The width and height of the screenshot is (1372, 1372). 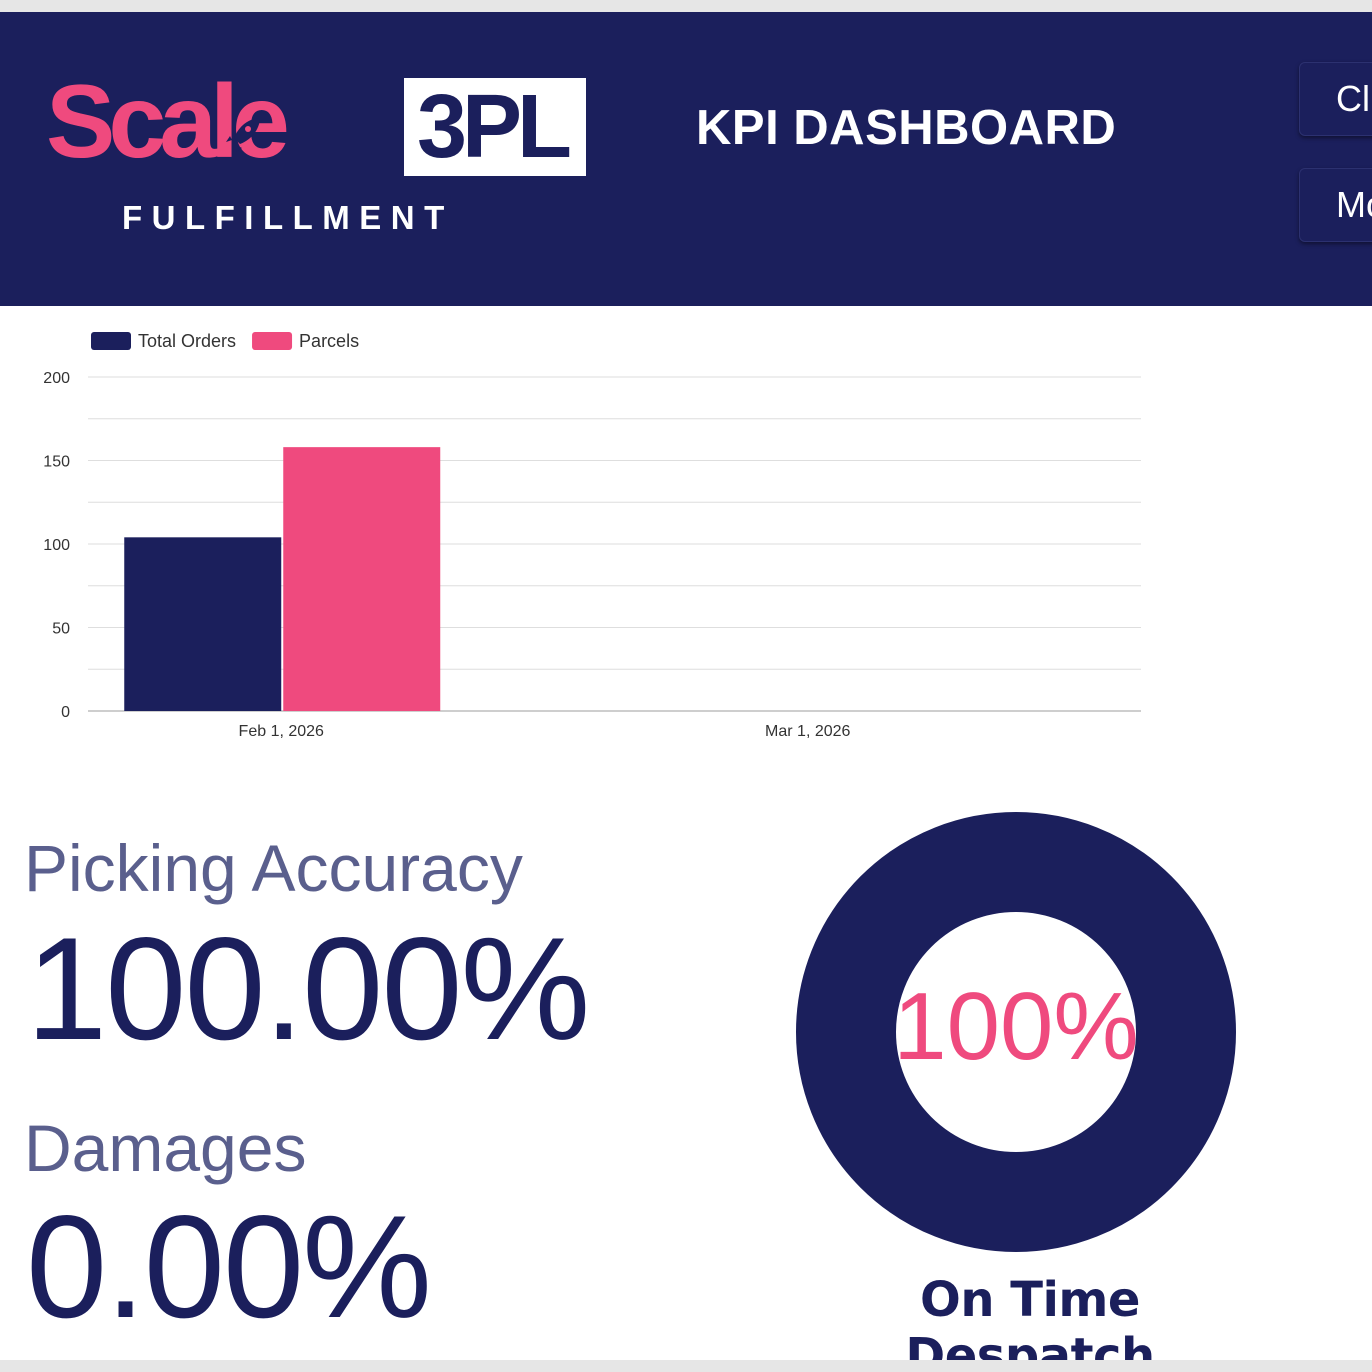 I want to click on damages-value: 0.00%, so click(x=229, y=1266).